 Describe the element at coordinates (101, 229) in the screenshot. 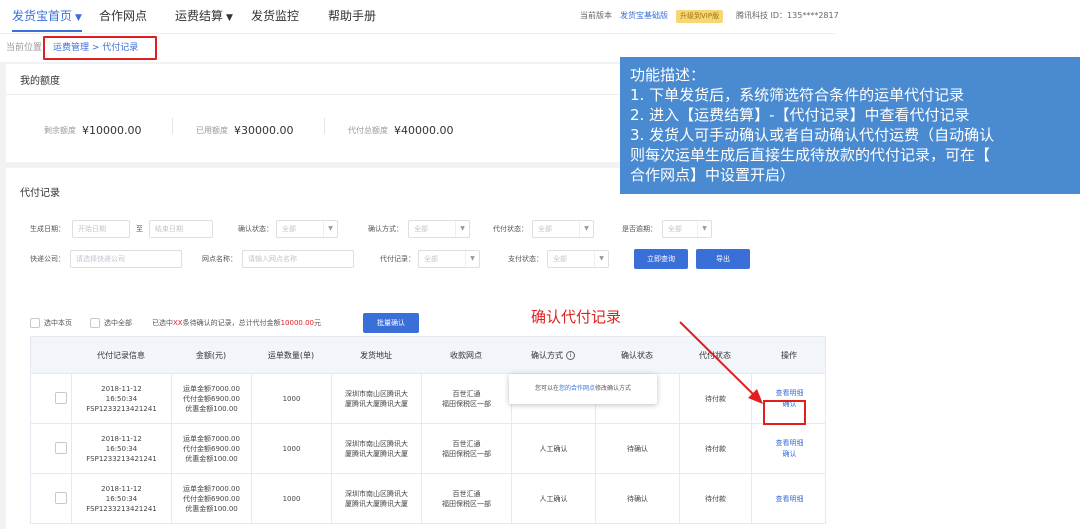

I see `start-date-input: 开始日期` at that location.